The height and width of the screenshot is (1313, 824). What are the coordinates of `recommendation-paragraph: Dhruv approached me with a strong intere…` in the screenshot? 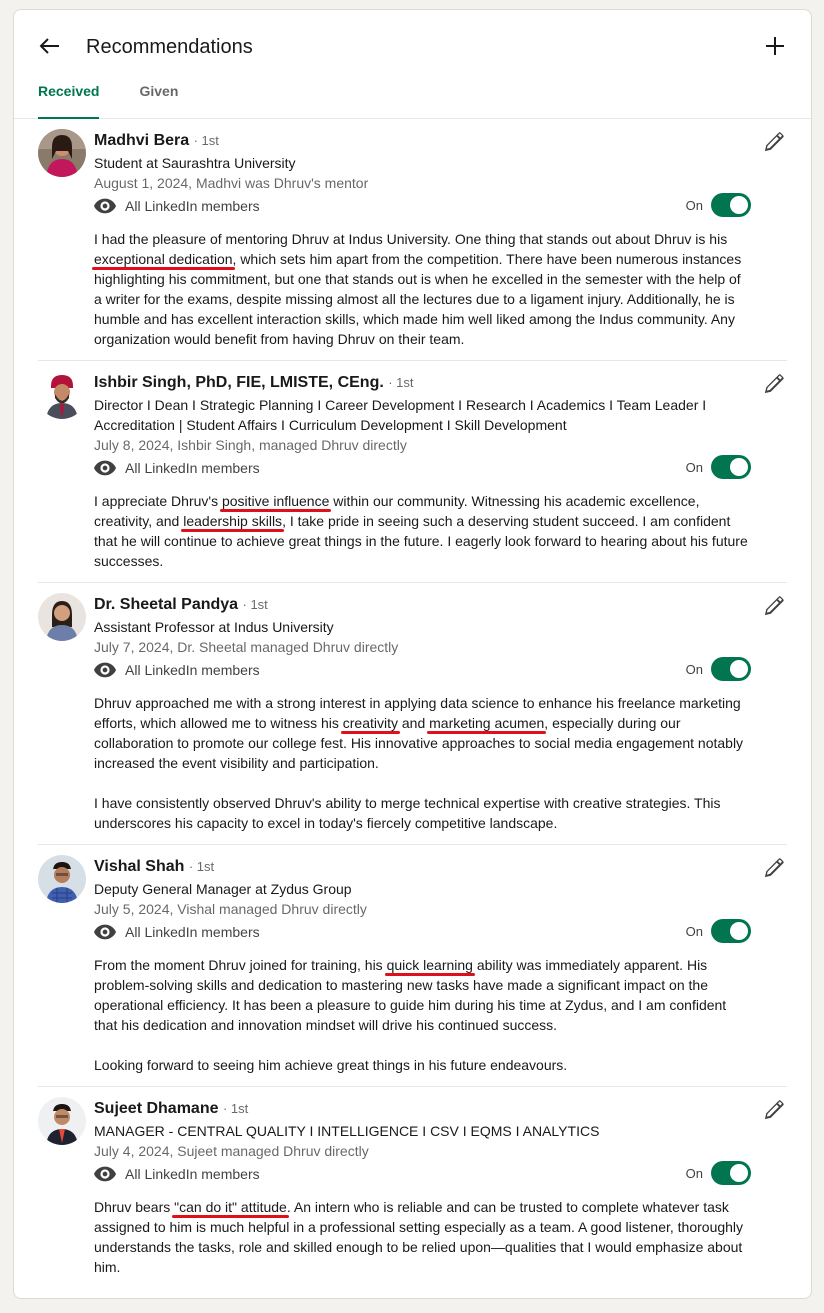 It's located at (422, 733).